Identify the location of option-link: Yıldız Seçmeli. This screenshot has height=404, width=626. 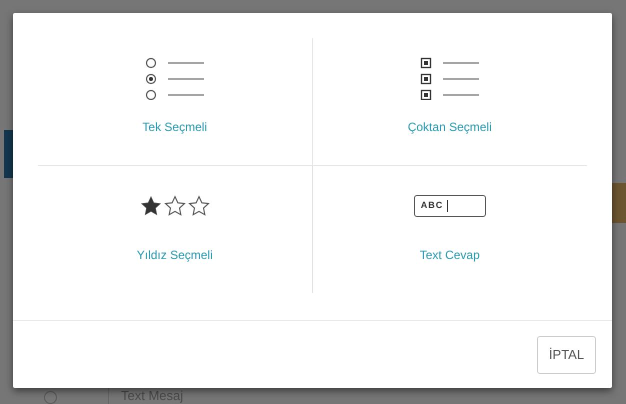
(174, 254).